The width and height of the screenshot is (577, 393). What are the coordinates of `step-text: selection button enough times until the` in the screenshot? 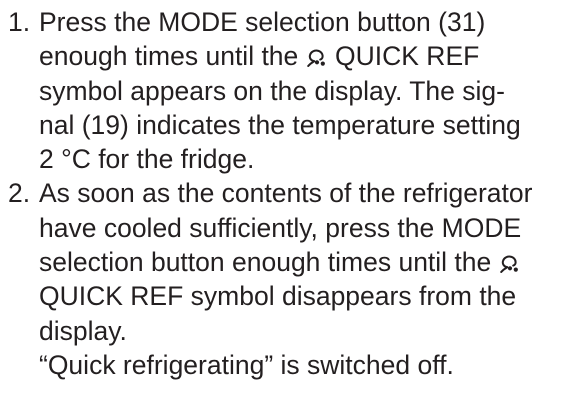 It's located at (269, 262).